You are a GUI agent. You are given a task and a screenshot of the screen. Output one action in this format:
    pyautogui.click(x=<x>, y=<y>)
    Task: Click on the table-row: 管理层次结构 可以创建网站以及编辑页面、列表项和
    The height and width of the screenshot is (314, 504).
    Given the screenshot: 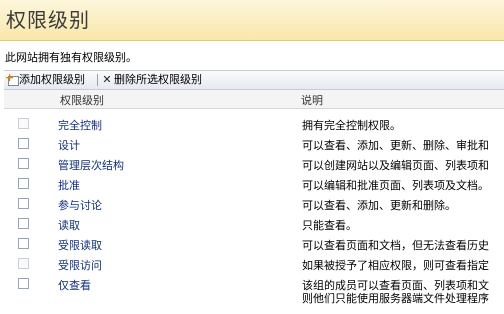 What is the action you would take?
    pyautogui.click(x=252, y=164)
    